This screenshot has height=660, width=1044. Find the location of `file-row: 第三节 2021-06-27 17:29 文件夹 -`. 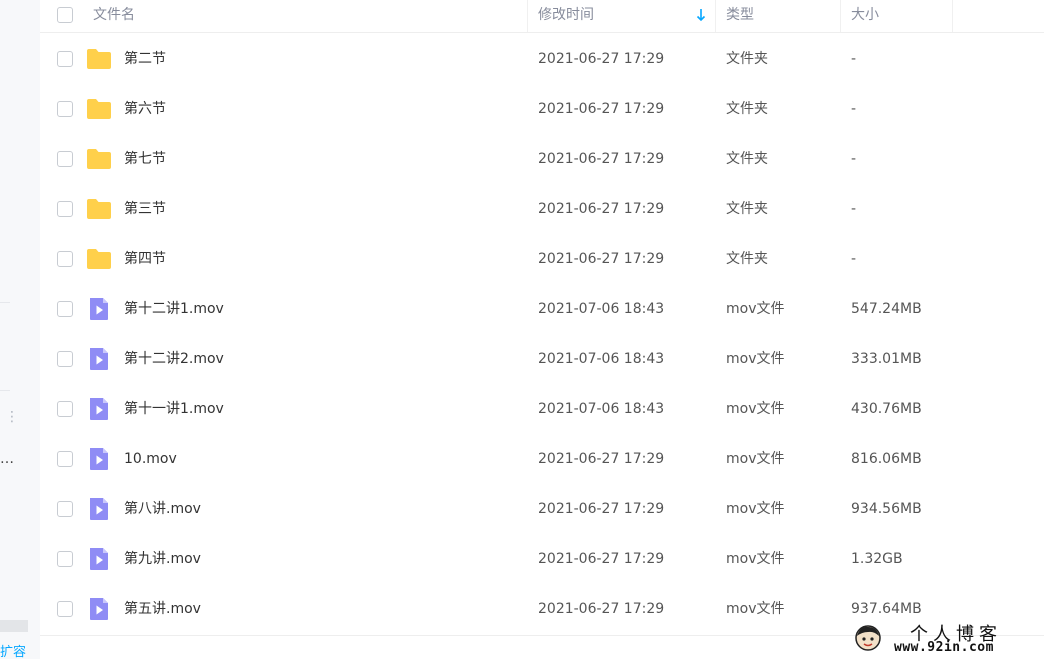

file-row: 第三节 2021-06-27 17:29 文件夹 - is located at coordinates (542, 209).